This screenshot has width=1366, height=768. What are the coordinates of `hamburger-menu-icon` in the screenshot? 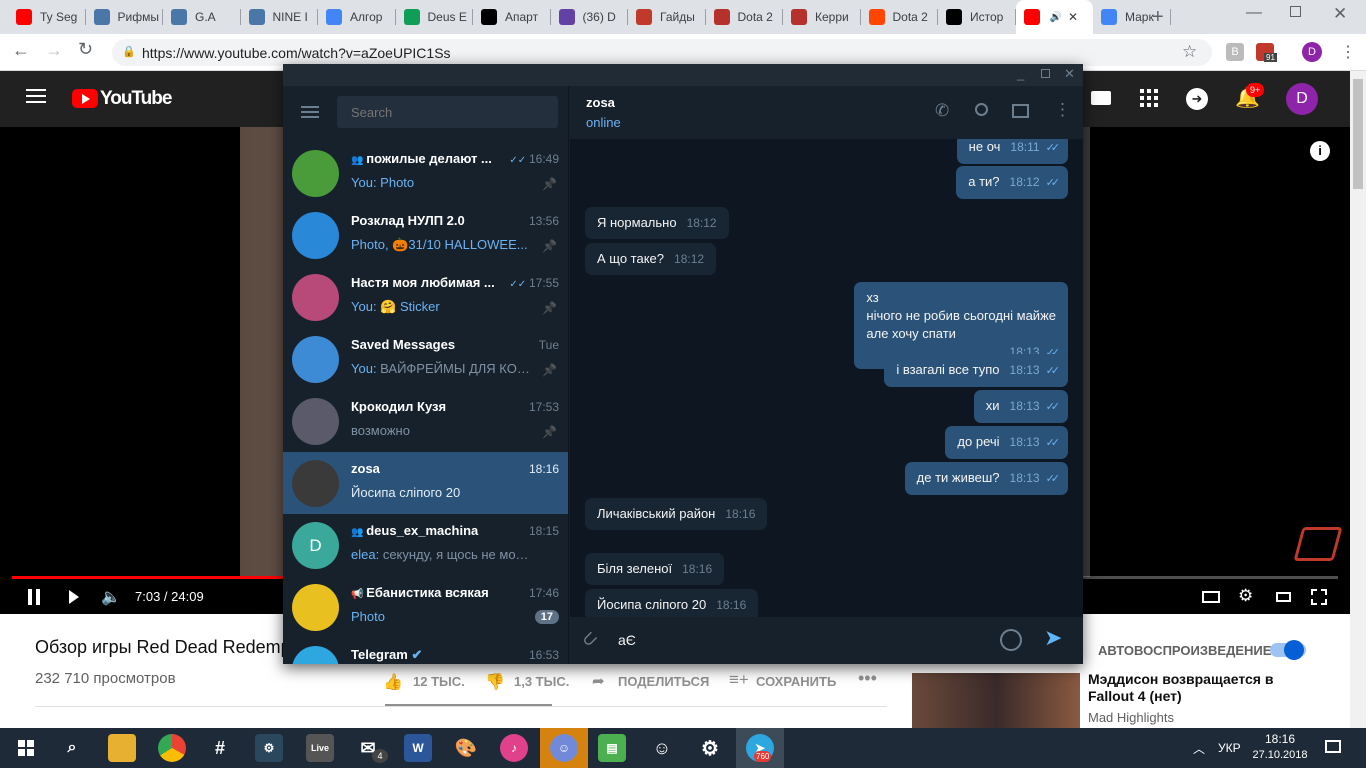 It's located at (36, 96).